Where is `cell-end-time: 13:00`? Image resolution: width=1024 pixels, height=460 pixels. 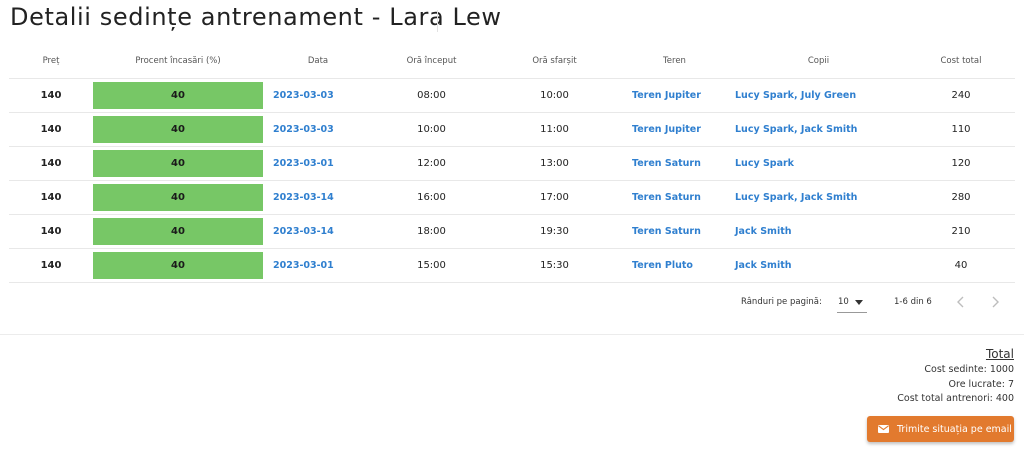
cell-end-time: 13:00 is located at coordinates (554, 163).